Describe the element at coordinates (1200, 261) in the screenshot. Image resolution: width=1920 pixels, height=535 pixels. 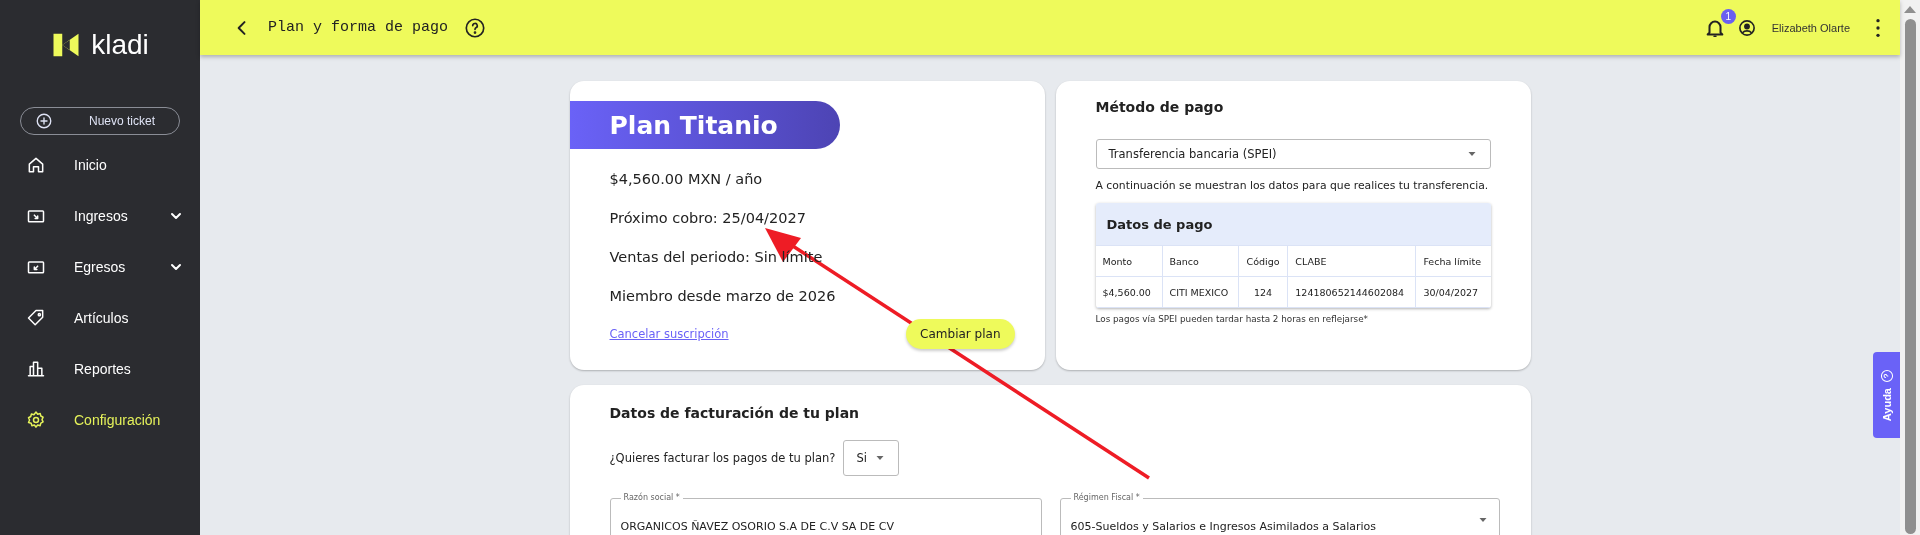
I see `column-header: Banco` at that location.